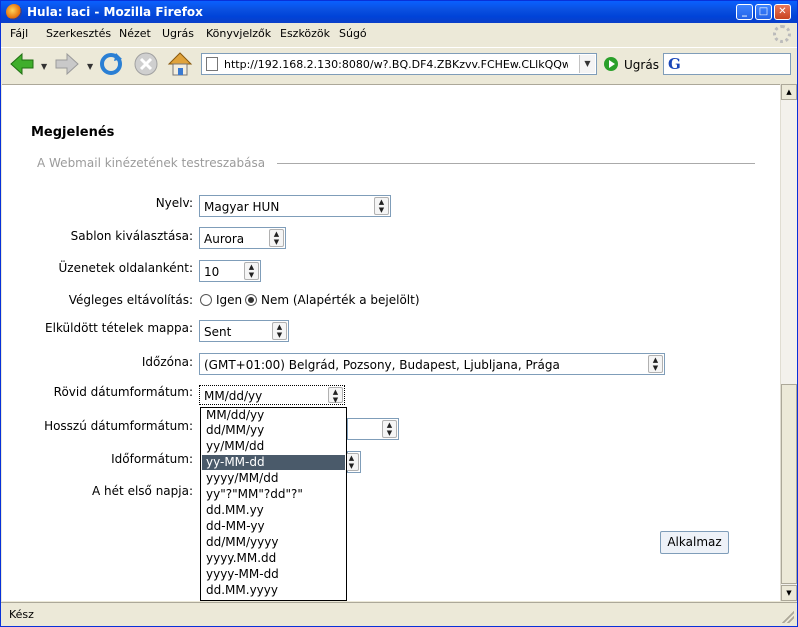 This screenshot has width=798, height=627. What do you see at coordinates (167, 362) in the screenshot?
I see `timezone-label: Időzóna:` at bounding box center [167, 362].